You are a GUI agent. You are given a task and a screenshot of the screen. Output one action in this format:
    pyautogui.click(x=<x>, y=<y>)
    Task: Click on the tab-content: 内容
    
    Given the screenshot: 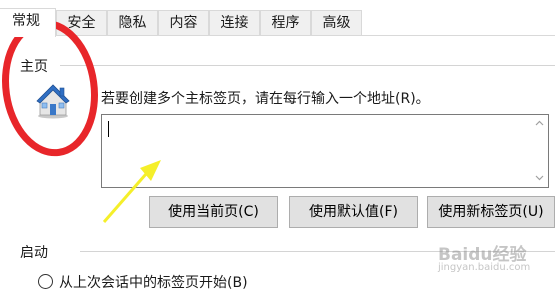 What is the action you would take?
    pyautogui.click(x=183, y=22)
    